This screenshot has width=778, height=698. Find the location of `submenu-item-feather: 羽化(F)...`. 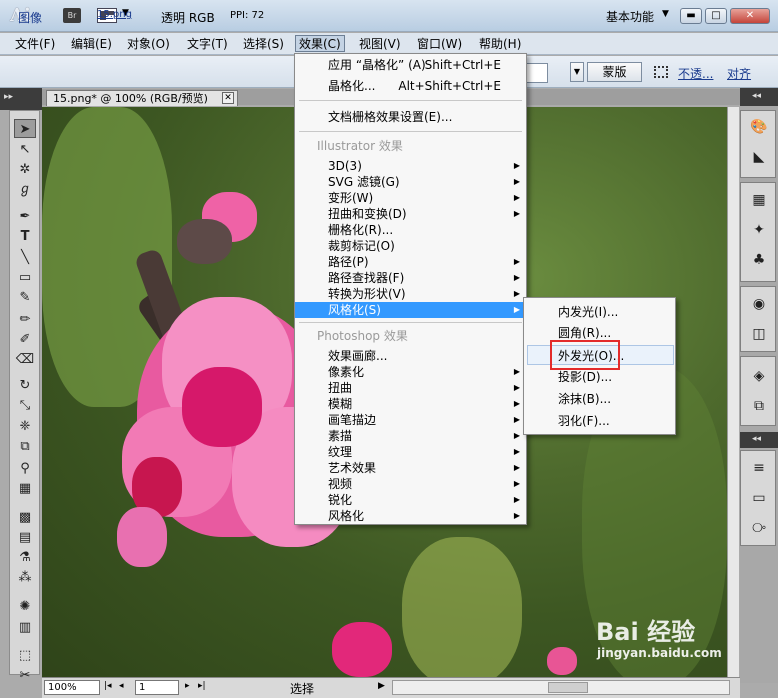

submenu-item-feather: 羽化(F)... is located at coordinates (599, 421).